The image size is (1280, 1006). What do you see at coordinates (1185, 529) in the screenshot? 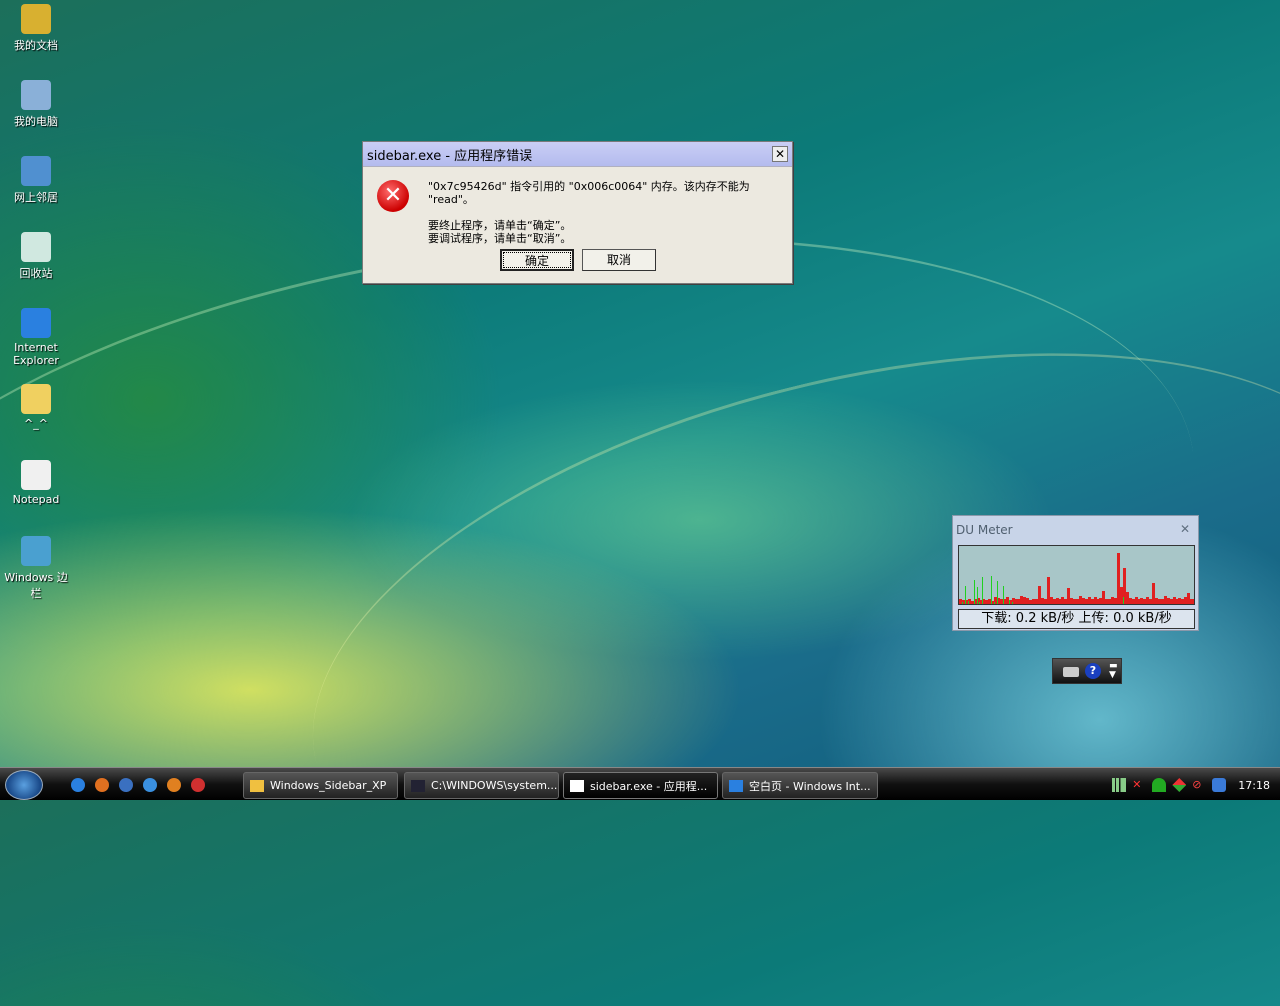
I see `du-meter-close-button: ✕` at bounding box center [1185, 529].